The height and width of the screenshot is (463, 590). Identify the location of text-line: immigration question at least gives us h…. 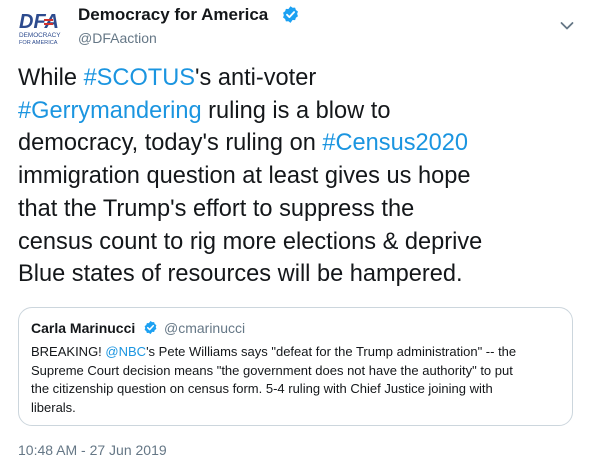
(300, 176).